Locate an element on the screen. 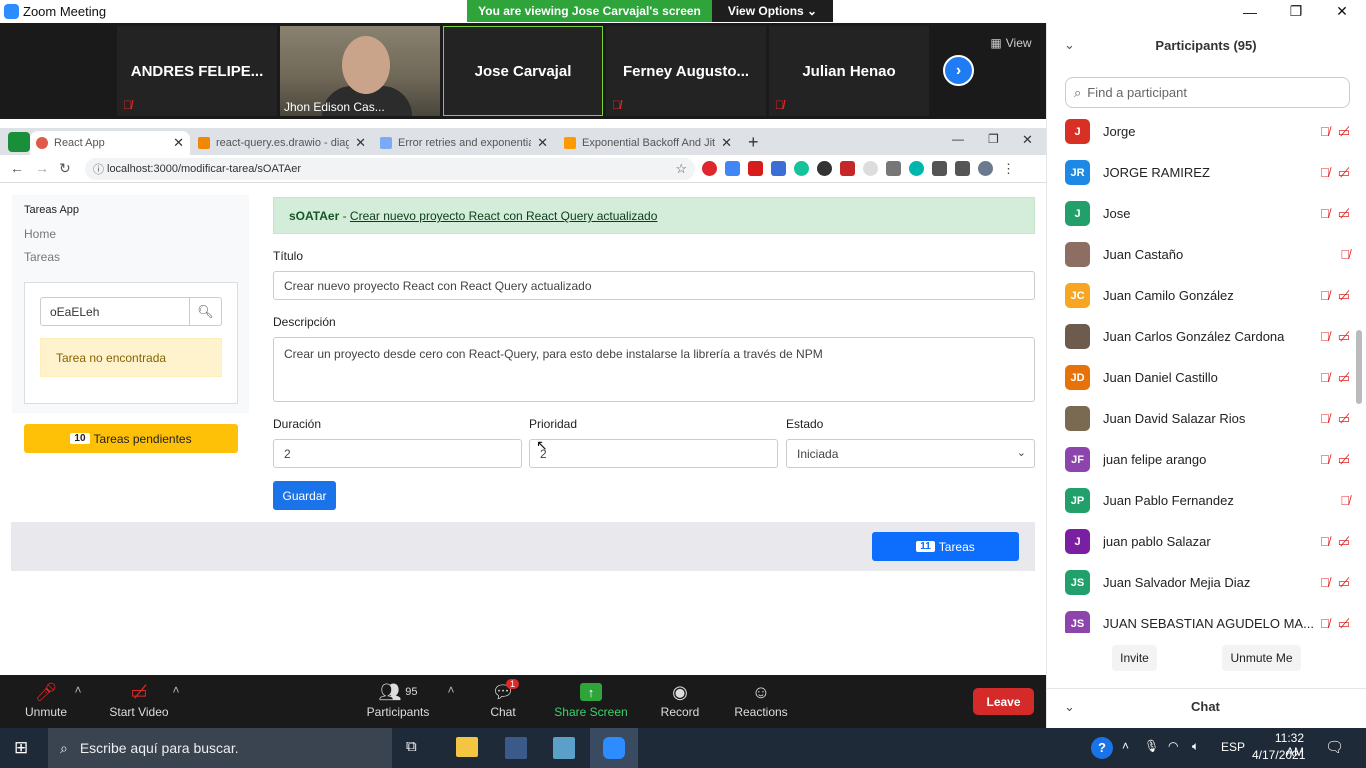 The height and width of the screenshot is (768, 1366). unmute-me-button: Unmute Me is located at coordinates (1261, 658).